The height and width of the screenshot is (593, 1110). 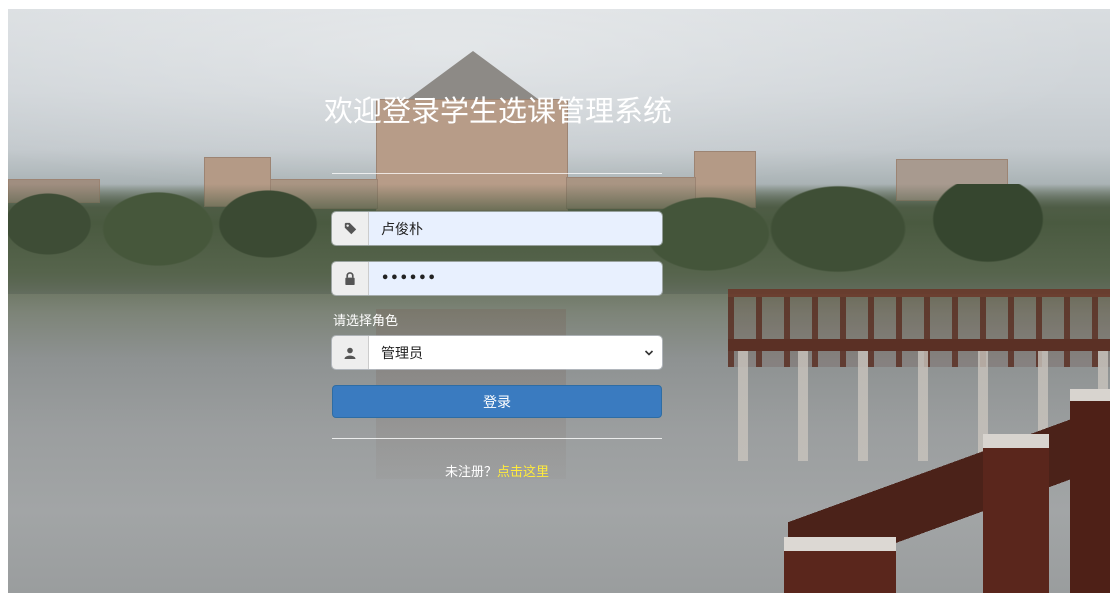 What do you see at coordinates (497, 173) in the screenshot?
I see `title-divider` at bounding box center [497, 173].